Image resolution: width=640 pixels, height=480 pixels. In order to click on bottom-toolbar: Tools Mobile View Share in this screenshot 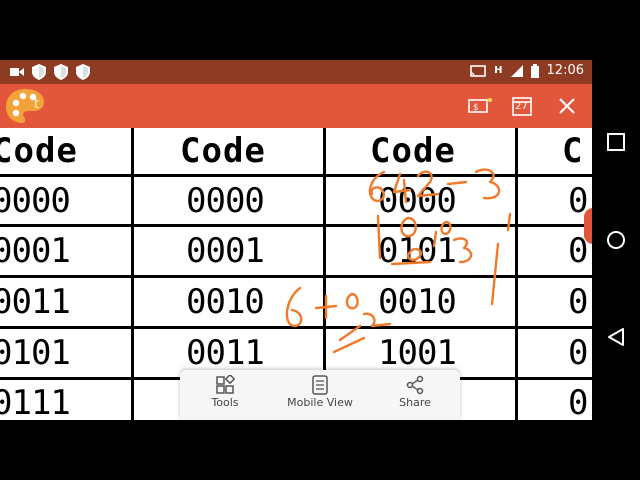, I will do `click(320, 395)`.